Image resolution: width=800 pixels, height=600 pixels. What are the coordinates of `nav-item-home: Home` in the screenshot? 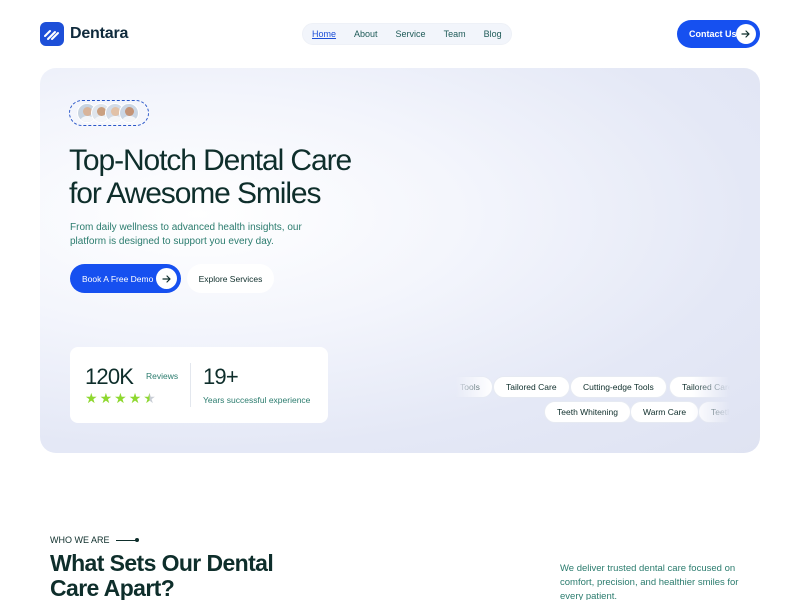 It's located at (324, 34).